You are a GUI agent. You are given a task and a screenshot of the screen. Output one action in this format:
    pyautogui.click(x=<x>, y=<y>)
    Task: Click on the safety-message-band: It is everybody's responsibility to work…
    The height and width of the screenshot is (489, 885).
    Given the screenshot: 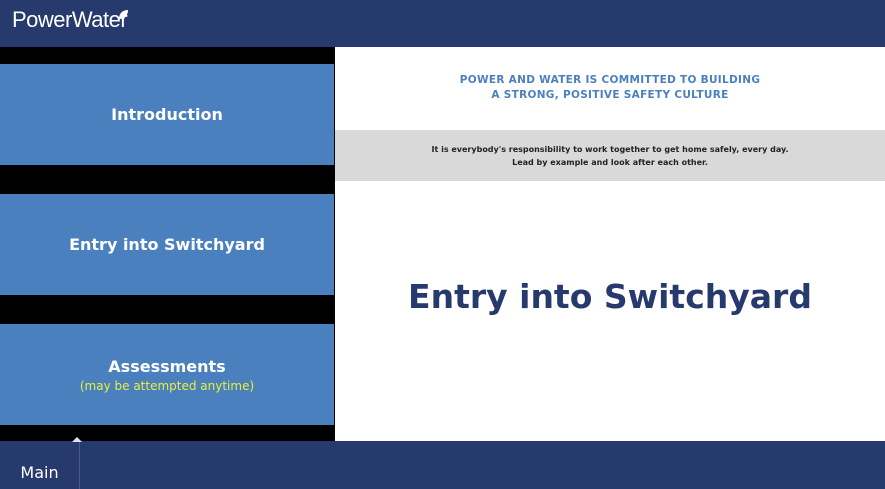 What is the action you would take?
    pyautogui.click(x=610, y=155)
    